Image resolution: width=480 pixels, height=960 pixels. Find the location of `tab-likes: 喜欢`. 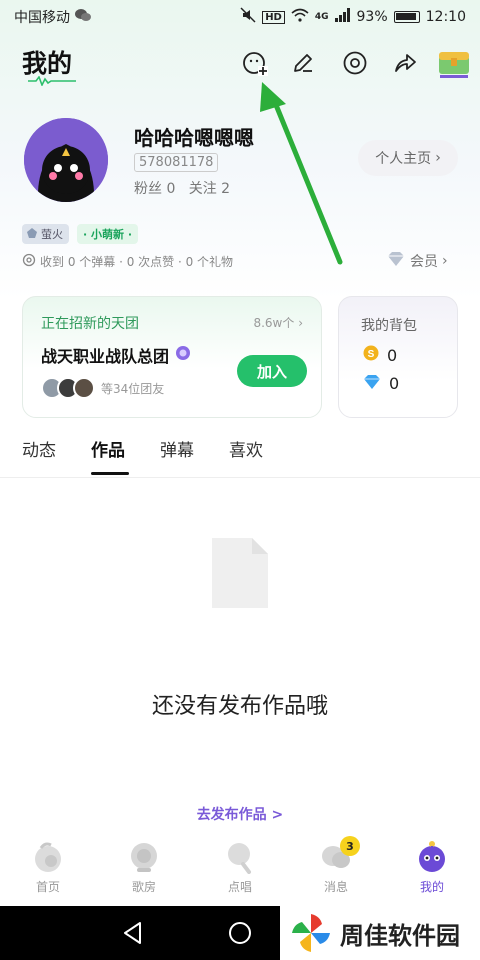

tab-likes: 喜欢 is located at coordinates (246, 448).